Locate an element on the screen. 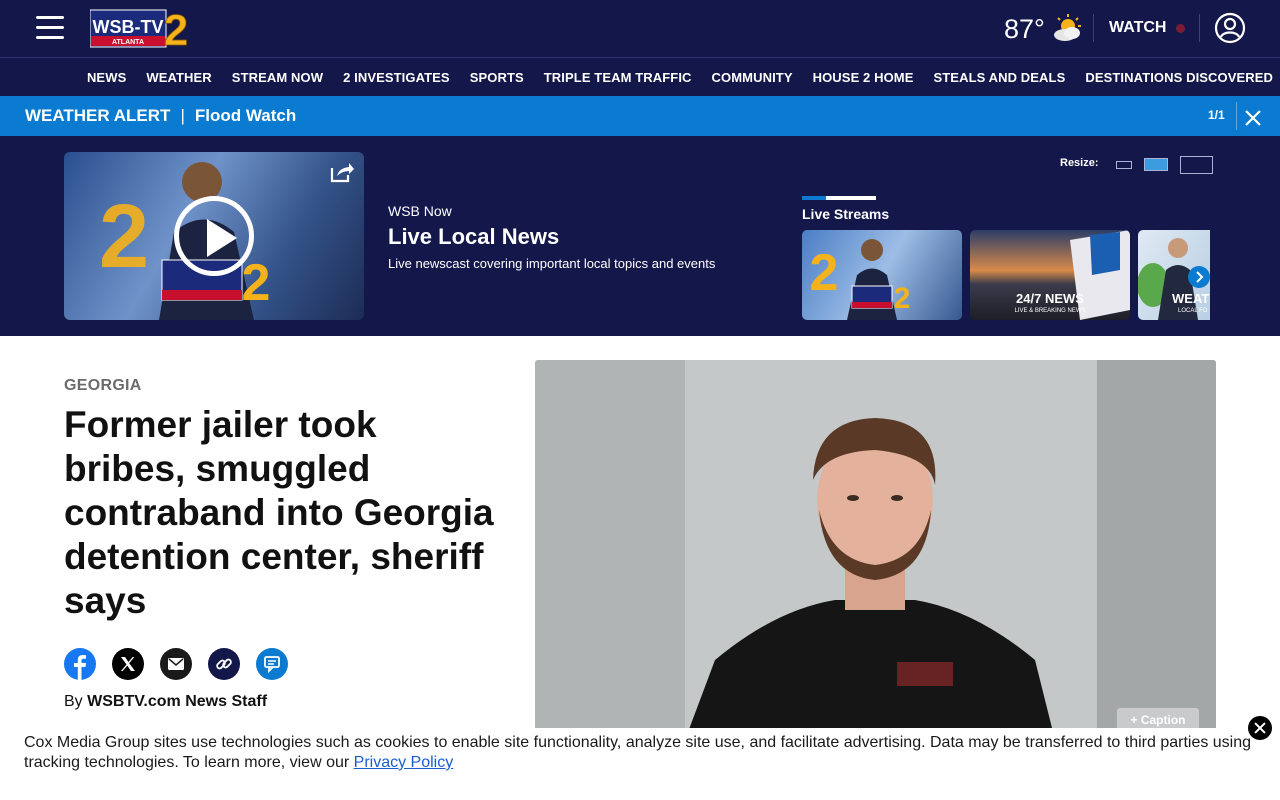 The height and width of the screenshot is (800, 1280). chevron-right-icon is located at coordinates (1200, 277).